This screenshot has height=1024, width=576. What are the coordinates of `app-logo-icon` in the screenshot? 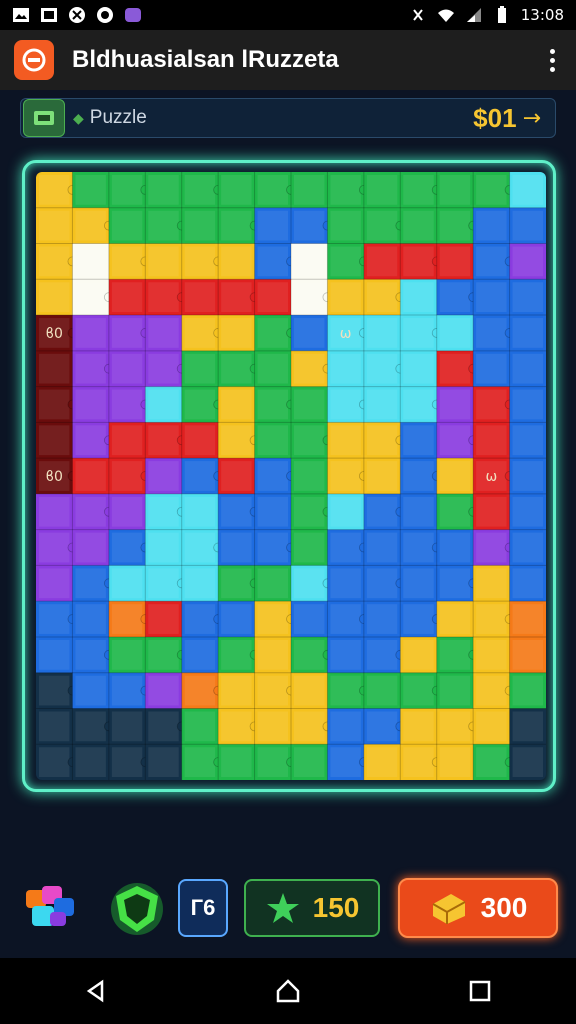 It's located at (34, 60).